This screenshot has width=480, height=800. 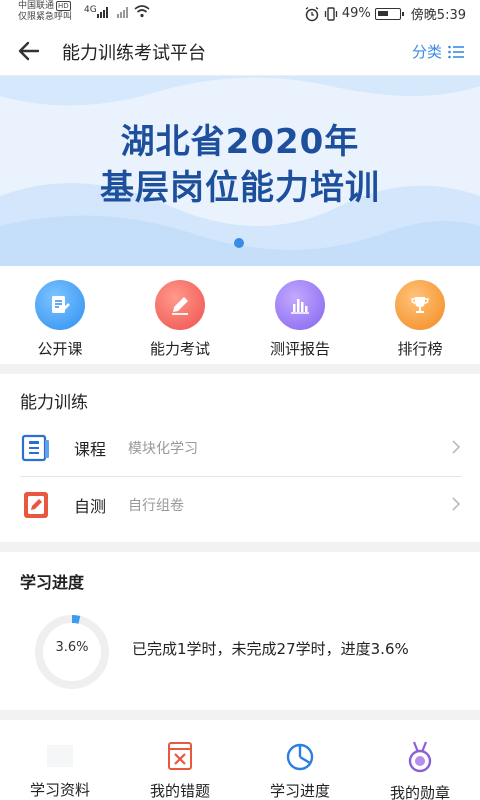 I want to click on battery-percent: 49%, so click(x=356, y=13).